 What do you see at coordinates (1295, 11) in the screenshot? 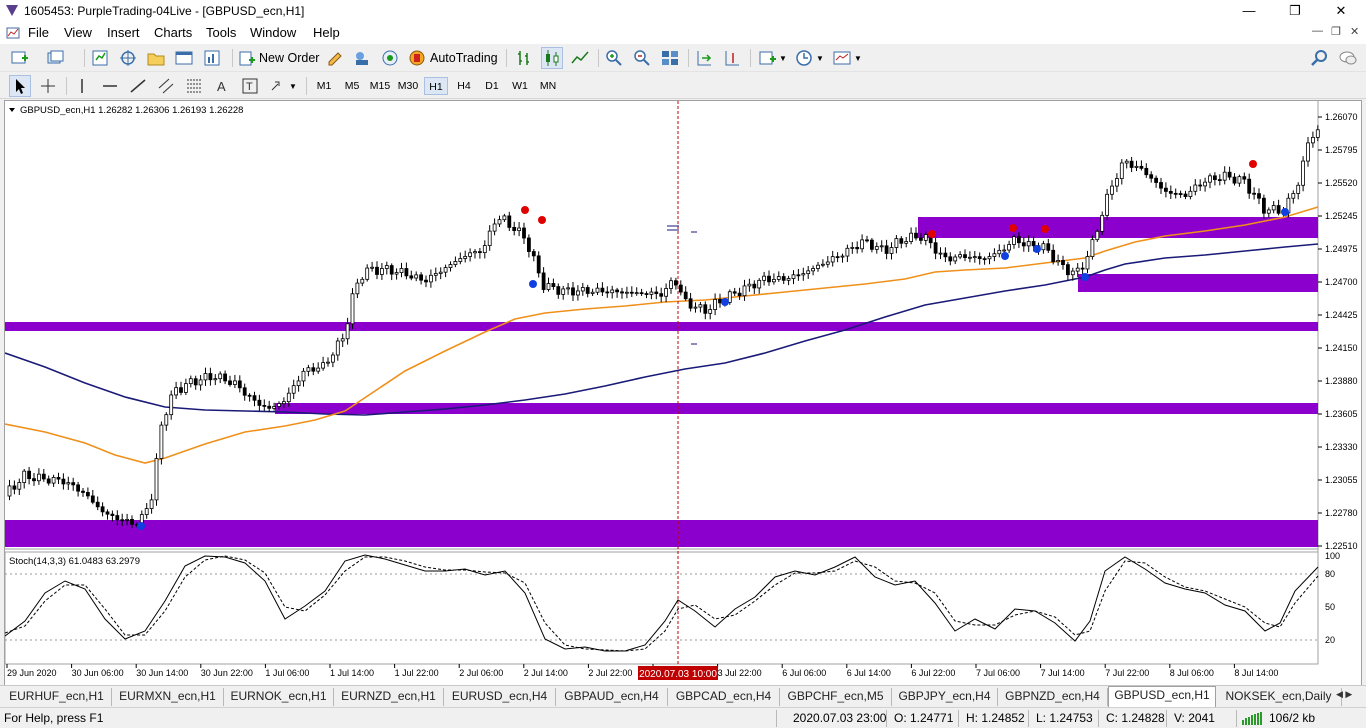
I see `maximize-button: ❐` at bounding box center [1295, 11].